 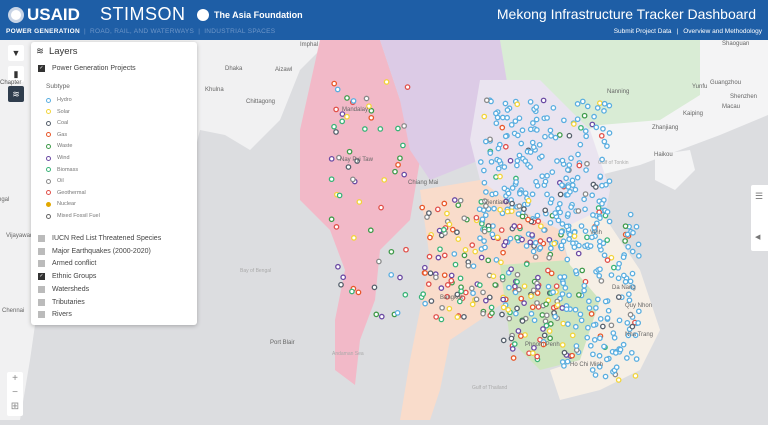 I want to click on layer-iucn-red-list-threatened-species: IUCN Red List Threatened Species, so click(x=99, y=238).